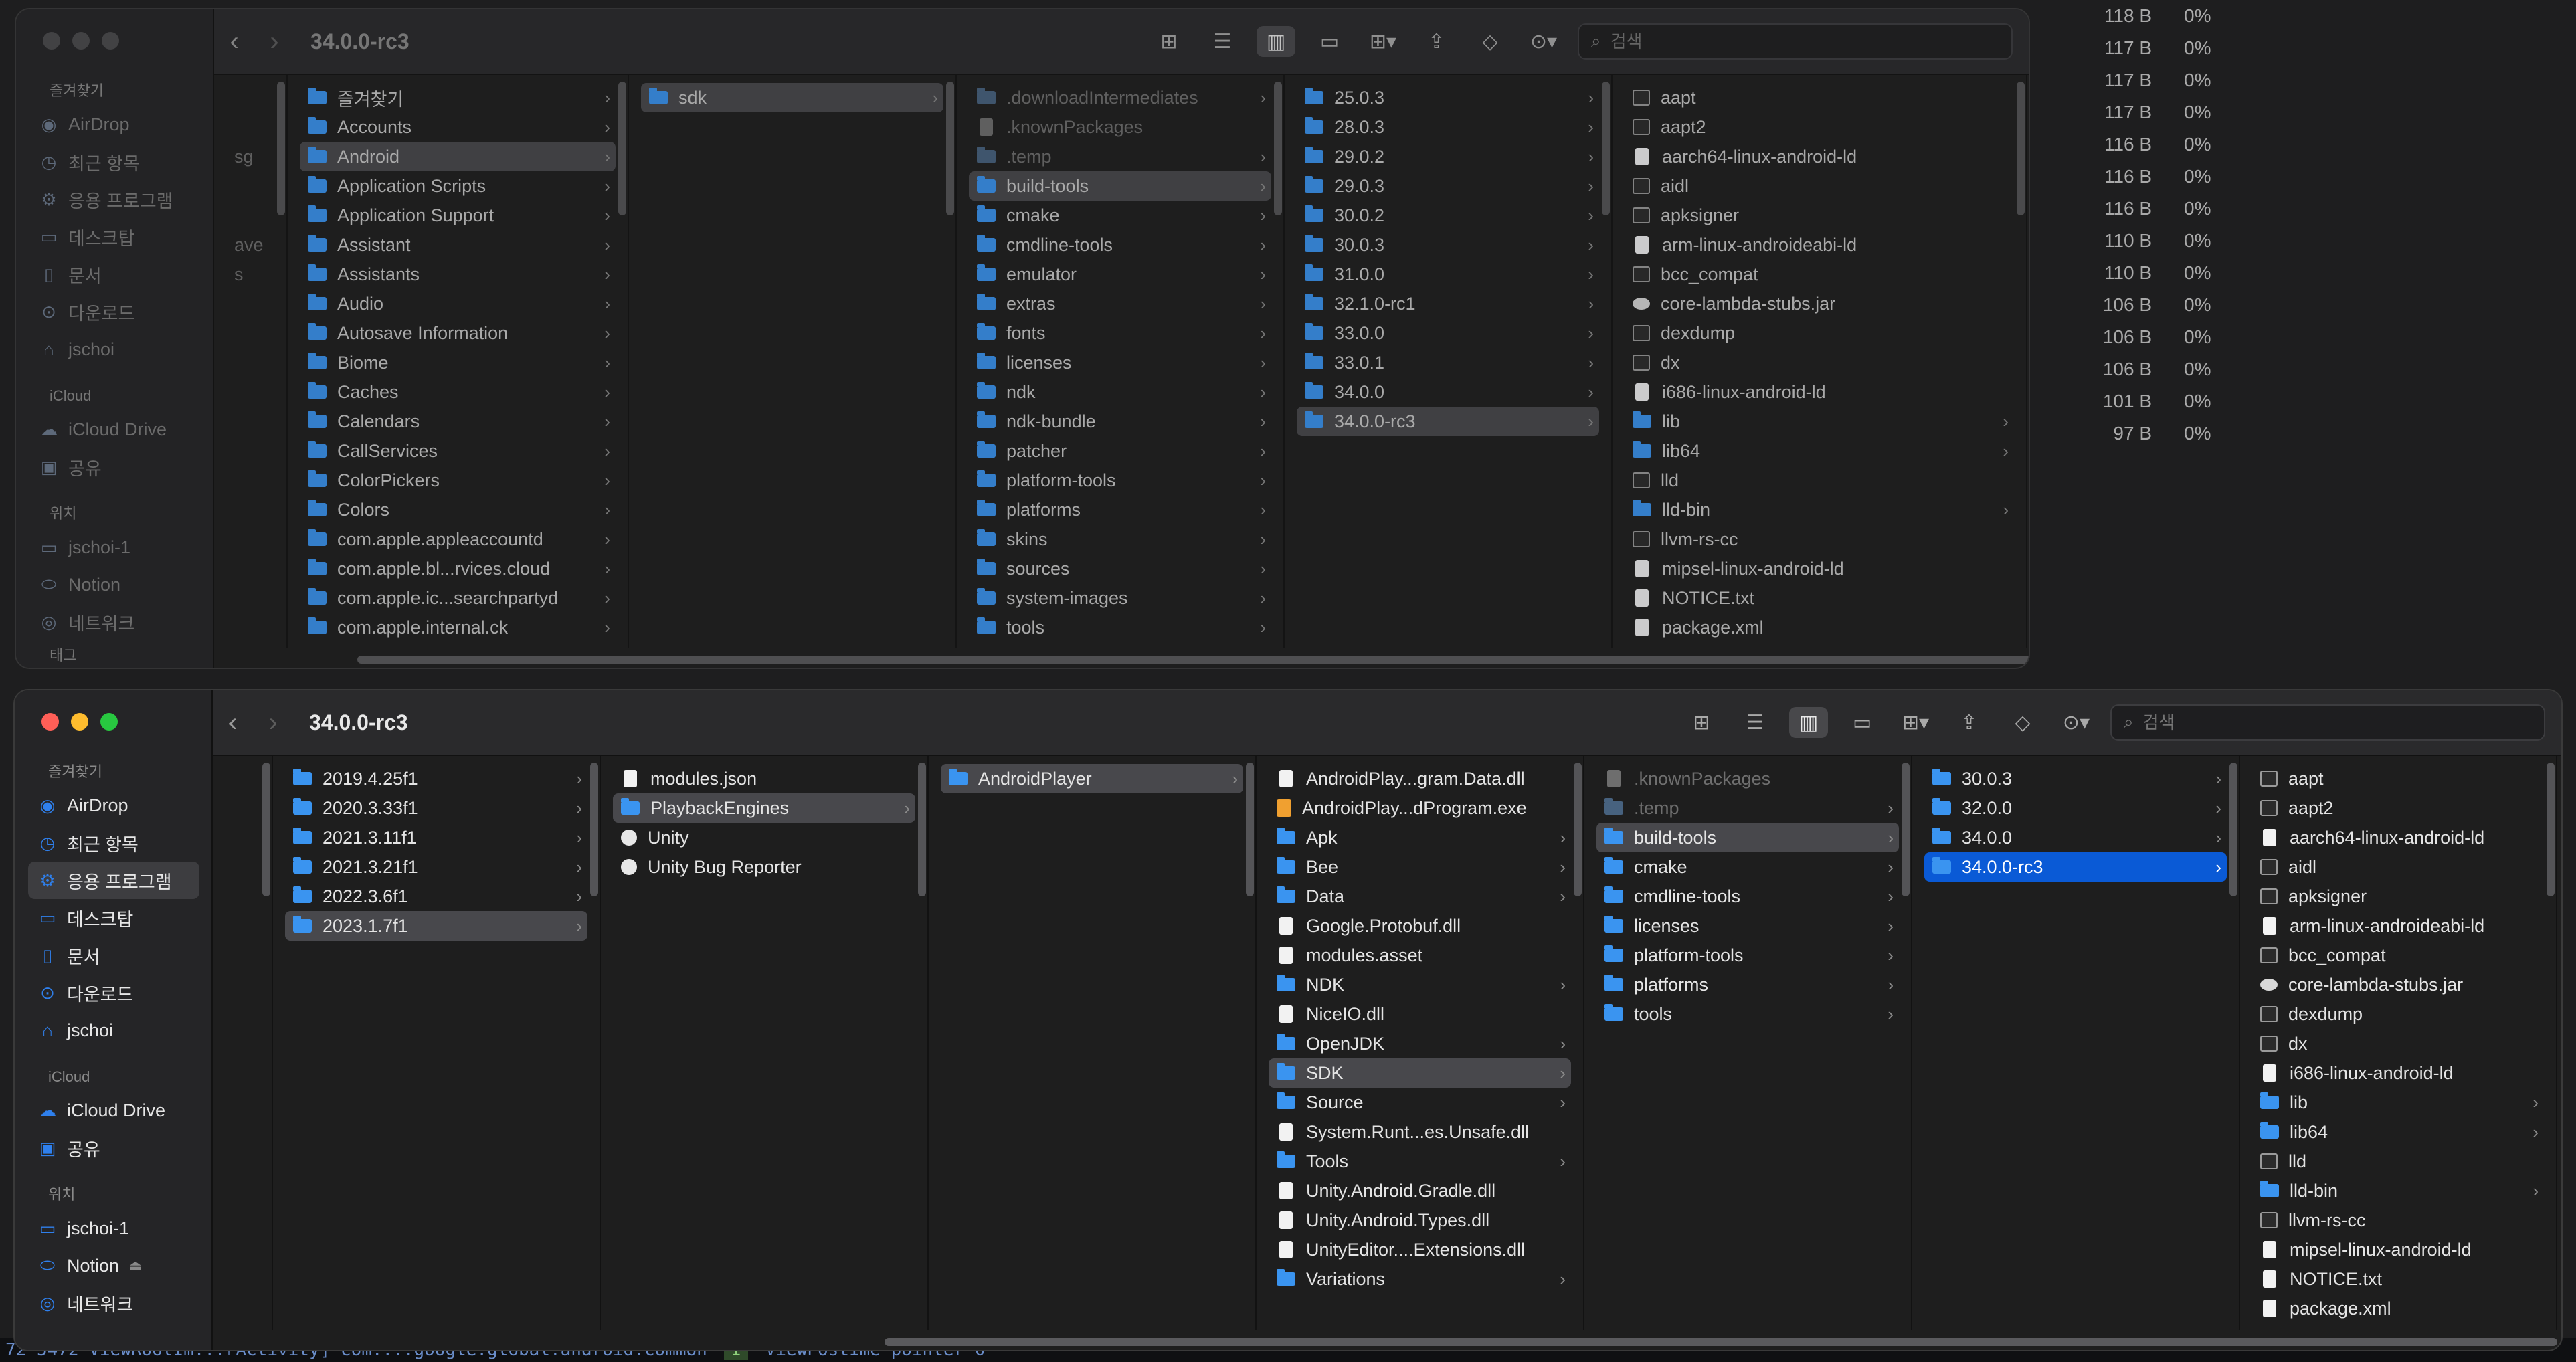 The width and height of the screenshot is (2576, 1362). What do you see at coordinates (2075, 808) in the screenshot?
I see `list-item: 32.0.0 ›` at bounding box center [2075, 808].